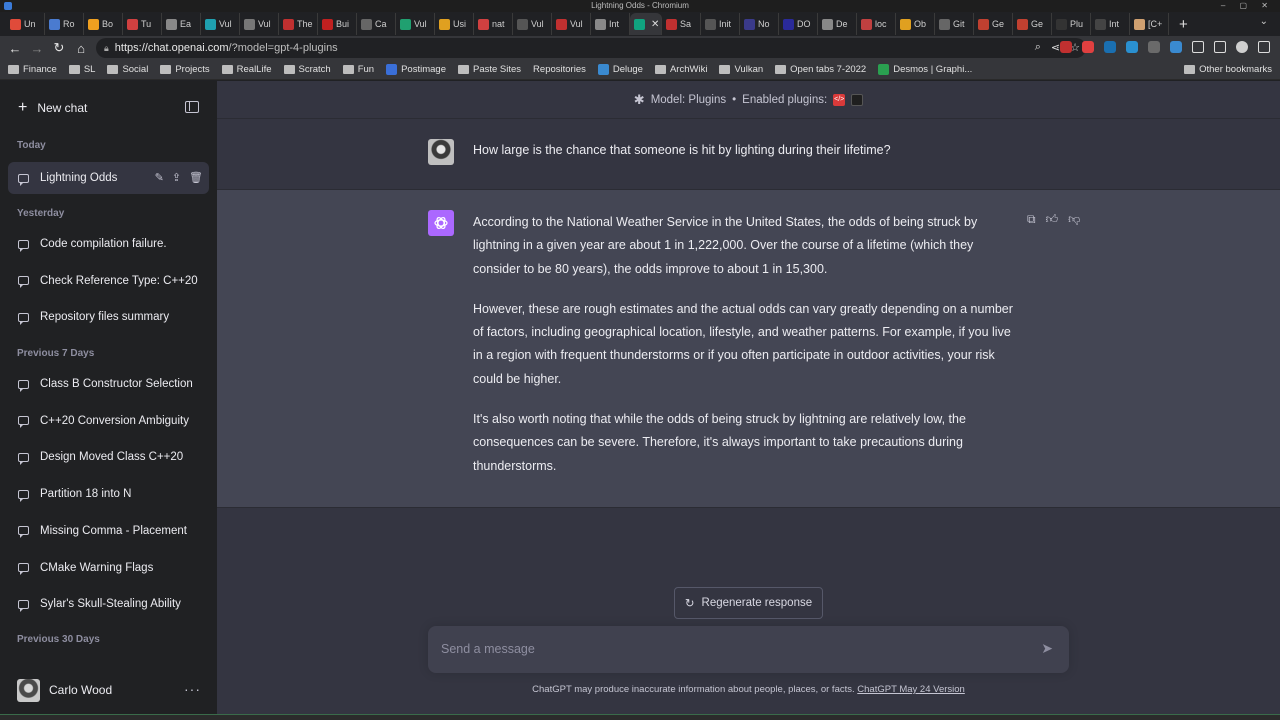  I want to click on copy-icon: ⧉, so click(1031, 219).